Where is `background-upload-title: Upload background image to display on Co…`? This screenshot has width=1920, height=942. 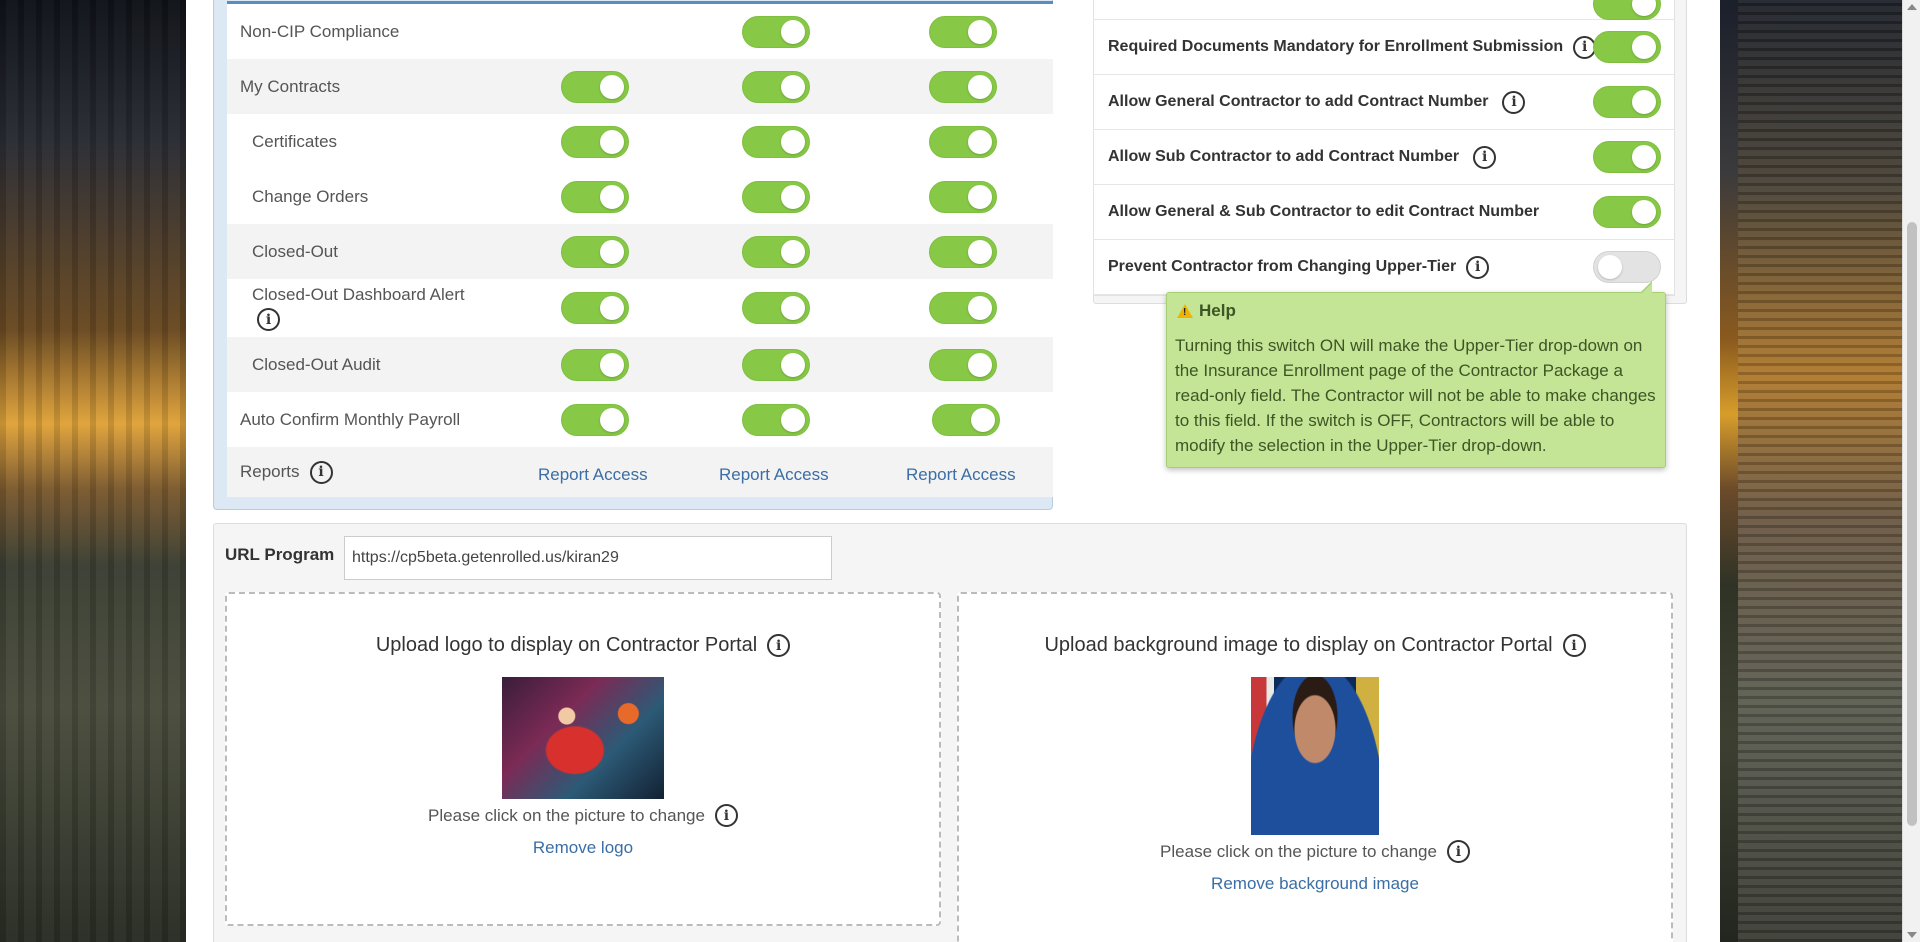
background-upload-title: Upload background image to display on Co… is located at coordinates (1298, 645).